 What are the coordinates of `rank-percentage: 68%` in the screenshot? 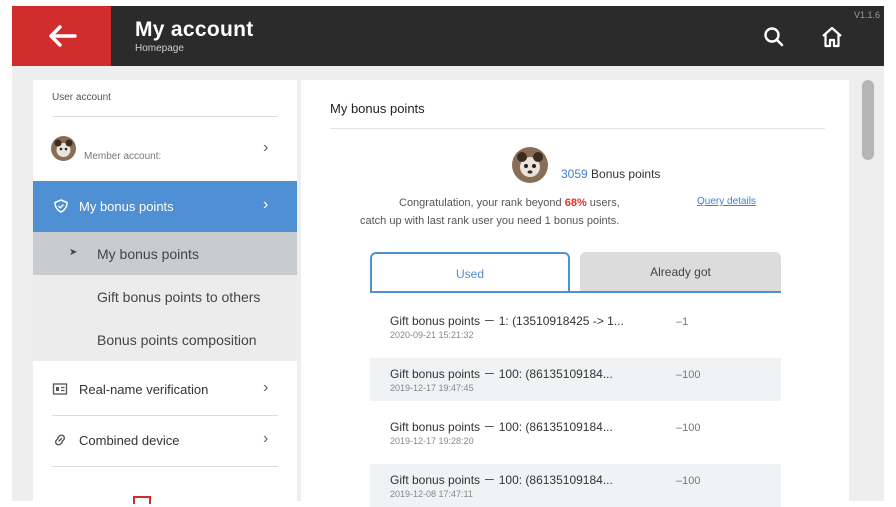 It's located at (575, 203).